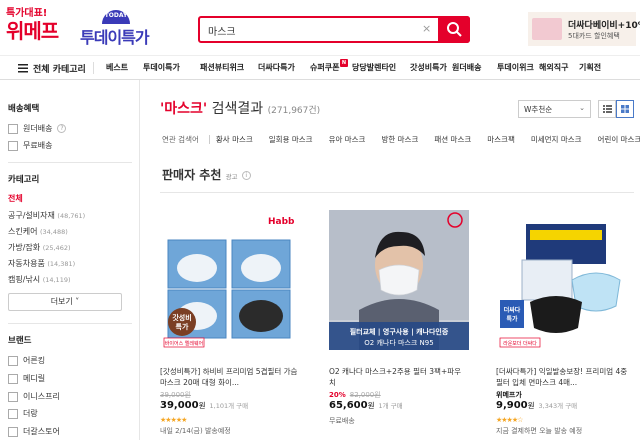  I want to click on new-badge: N, so click(344, 63).